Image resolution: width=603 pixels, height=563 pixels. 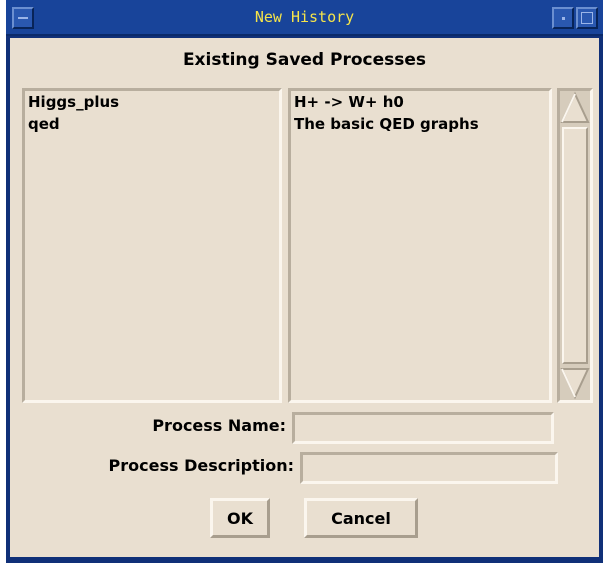 What do you see at coordinates (240, 518) in the screenshot?
I see `ok-button: OK` at bounding box center [240, 518].